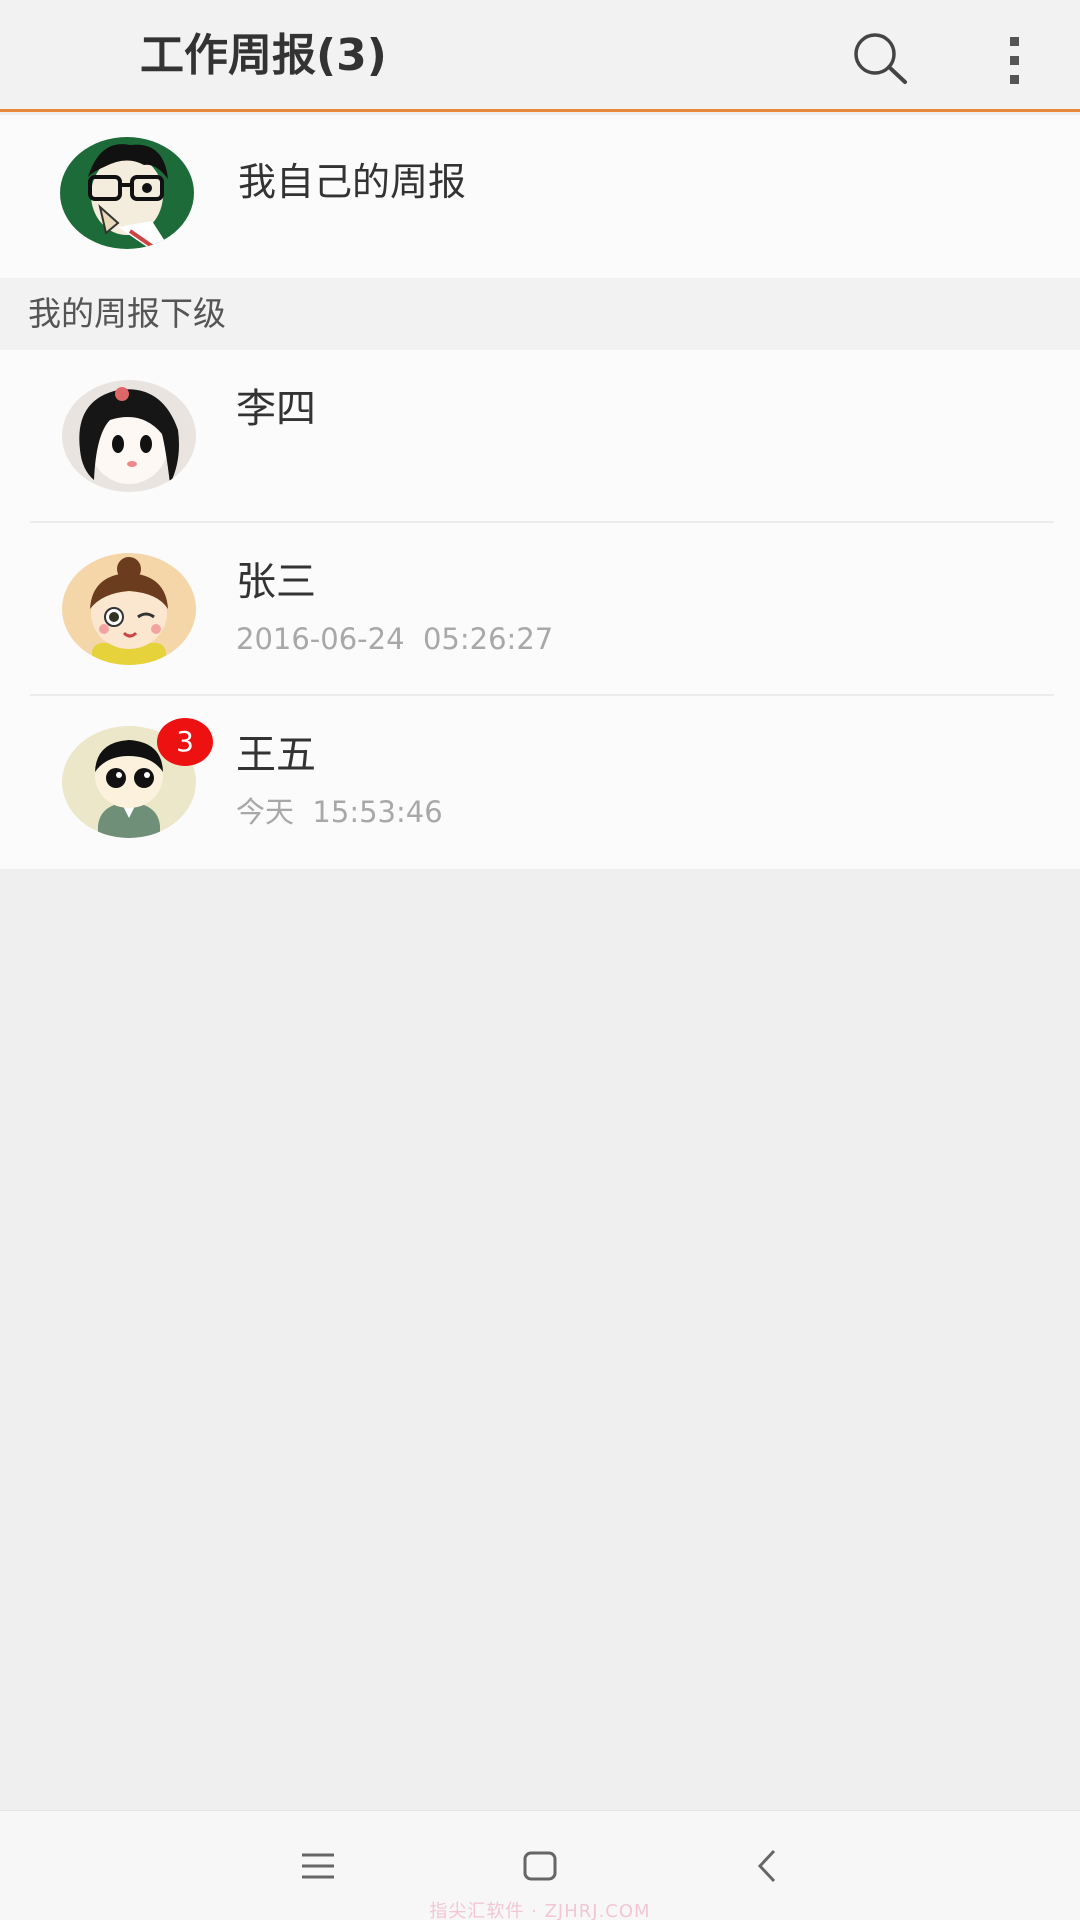 This screenshot has height=1920, width=1080. What do you see at coordinates (540, 436) in the screenshot?
I see `list-item: 李四` at bounding box center [540, 436].